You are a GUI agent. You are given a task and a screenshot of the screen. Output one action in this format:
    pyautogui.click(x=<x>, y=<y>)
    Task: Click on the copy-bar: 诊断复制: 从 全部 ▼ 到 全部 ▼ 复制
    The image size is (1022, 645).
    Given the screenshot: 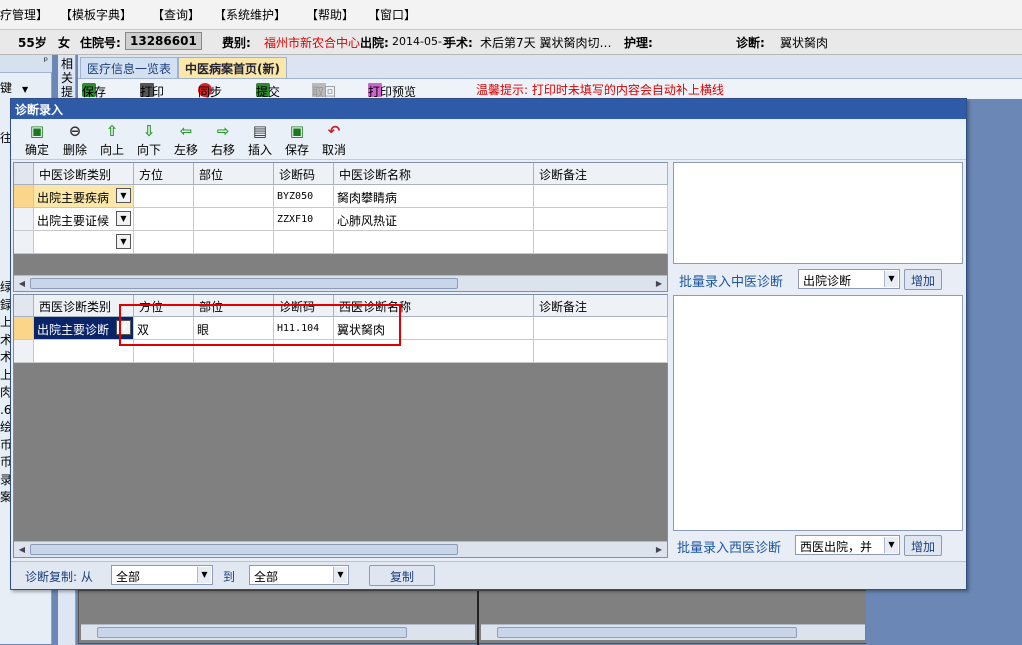 What is the action you would take?
    pyautogui.click(x=488, y=575)
    